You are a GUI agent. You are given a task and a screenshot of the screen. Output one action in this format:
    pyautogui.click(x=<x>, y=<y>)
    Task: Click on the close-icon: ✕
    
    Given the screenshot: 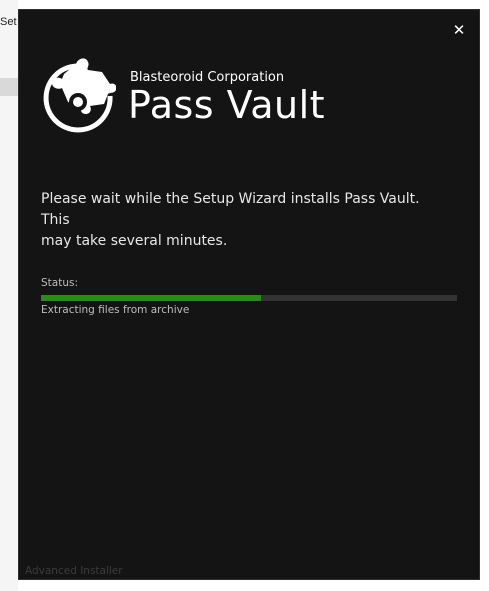 What is the action you would take?
    pyautogui.click(x=459, y=30)
    